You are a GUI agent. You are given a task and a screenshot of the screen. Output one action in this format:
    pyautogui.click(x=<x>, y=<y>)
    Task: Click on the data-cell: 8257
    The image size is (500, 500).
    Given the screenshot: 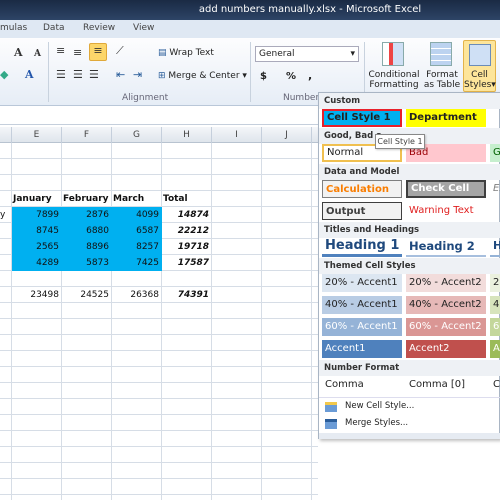 What is the action you would take?
    pyautogui.click(x=137, y=247)
    